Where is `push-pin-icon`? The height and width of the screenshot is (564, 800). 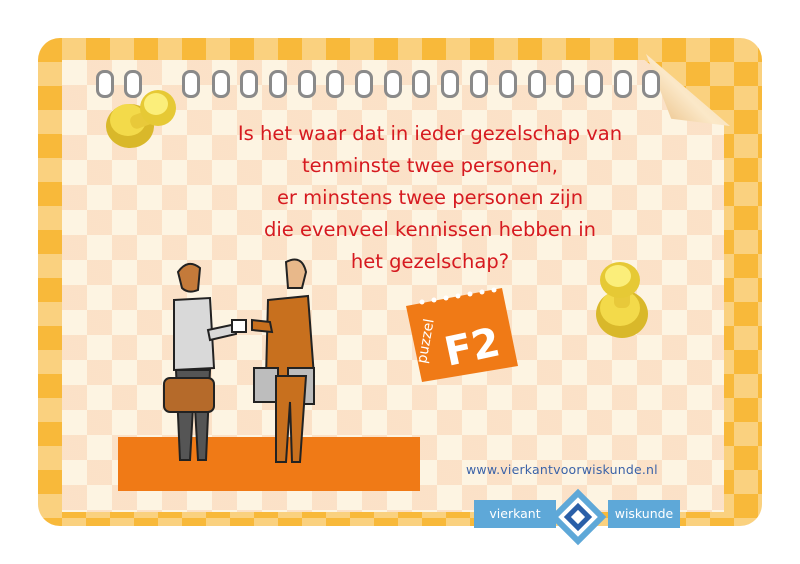 push-pin-icon is located at coordinates (141, 119).